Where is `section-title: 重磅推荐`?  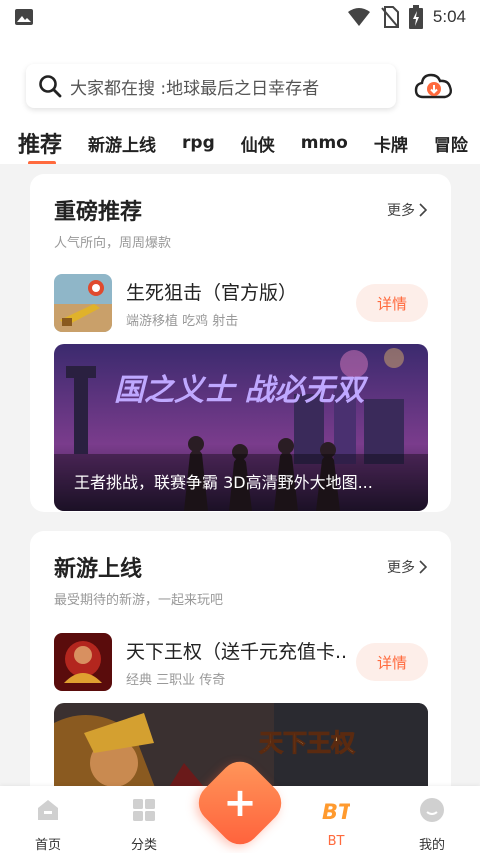 section-title: 重磅推荐 is located at coordinates (98, 212).